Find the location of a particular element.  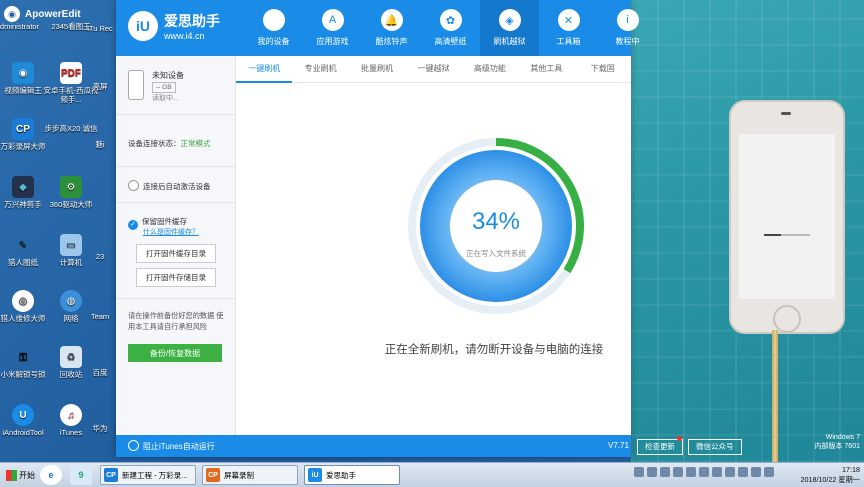

task-i4-assistant: iU 爱思助手 is located at coordinates (352, 475).